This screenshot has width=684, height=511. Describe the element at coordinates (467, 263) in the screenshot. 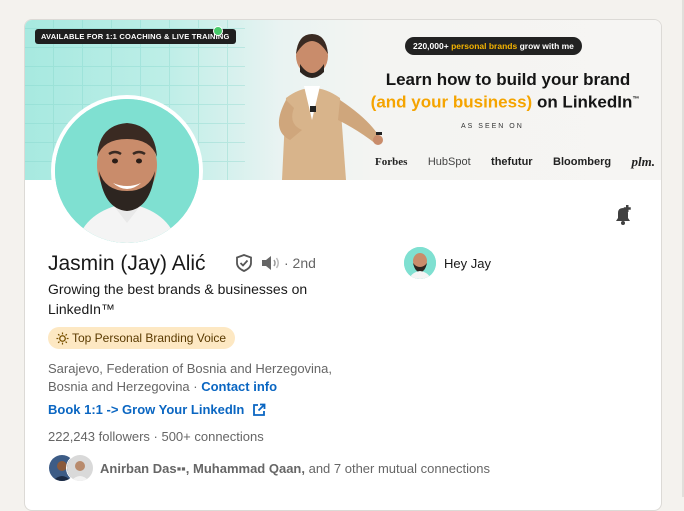

I see `company-name: Hey Jay` at that location.